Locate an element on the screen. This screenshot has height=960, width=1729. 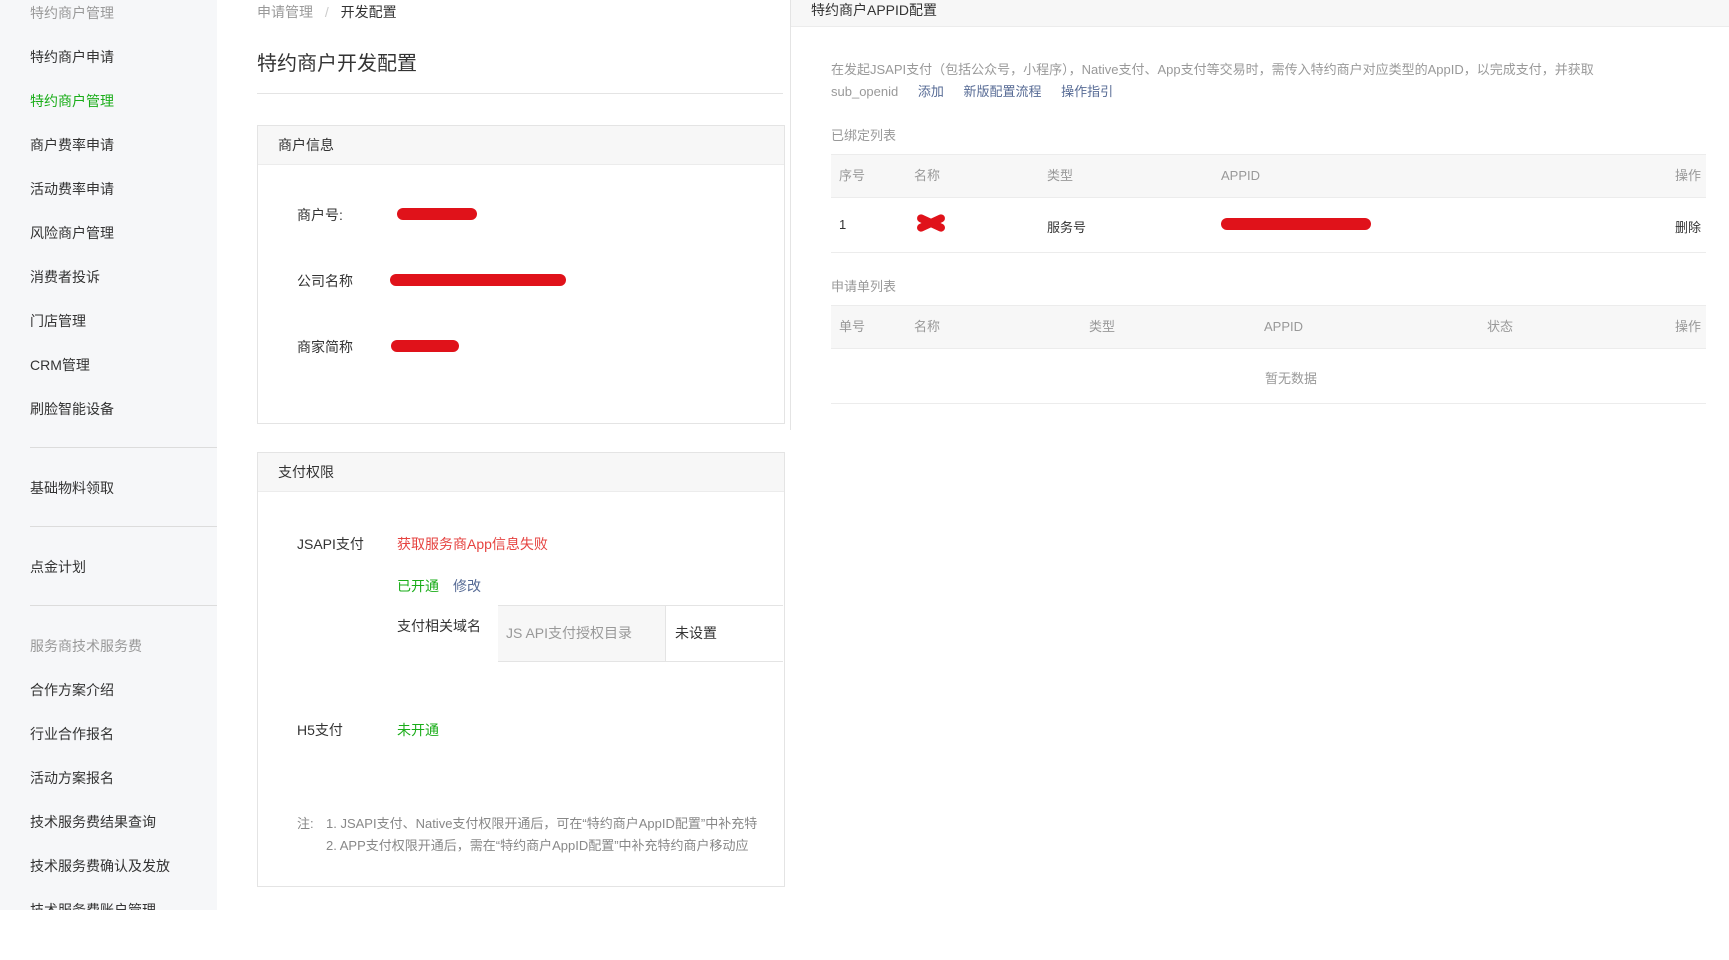
bound-list-title: 已绑定列表 is located at coordinates (864, 135).